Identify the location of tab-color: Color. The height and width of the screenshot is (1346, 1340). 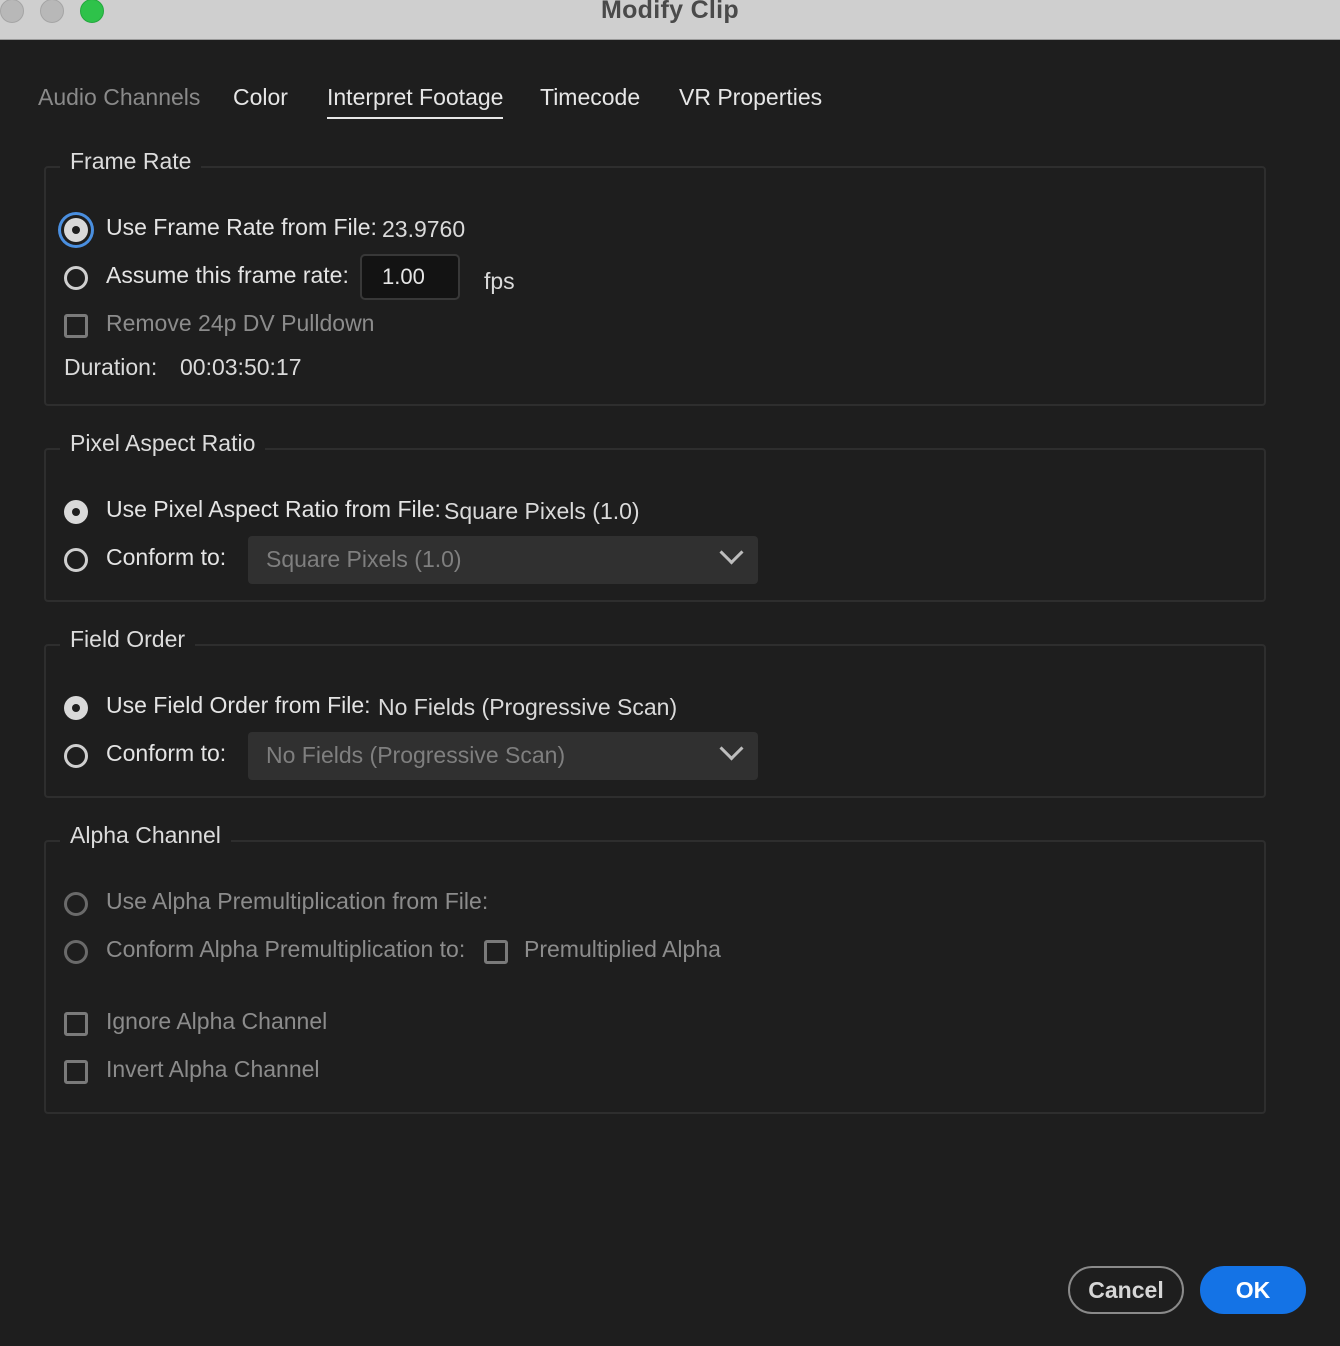
(260, 100).